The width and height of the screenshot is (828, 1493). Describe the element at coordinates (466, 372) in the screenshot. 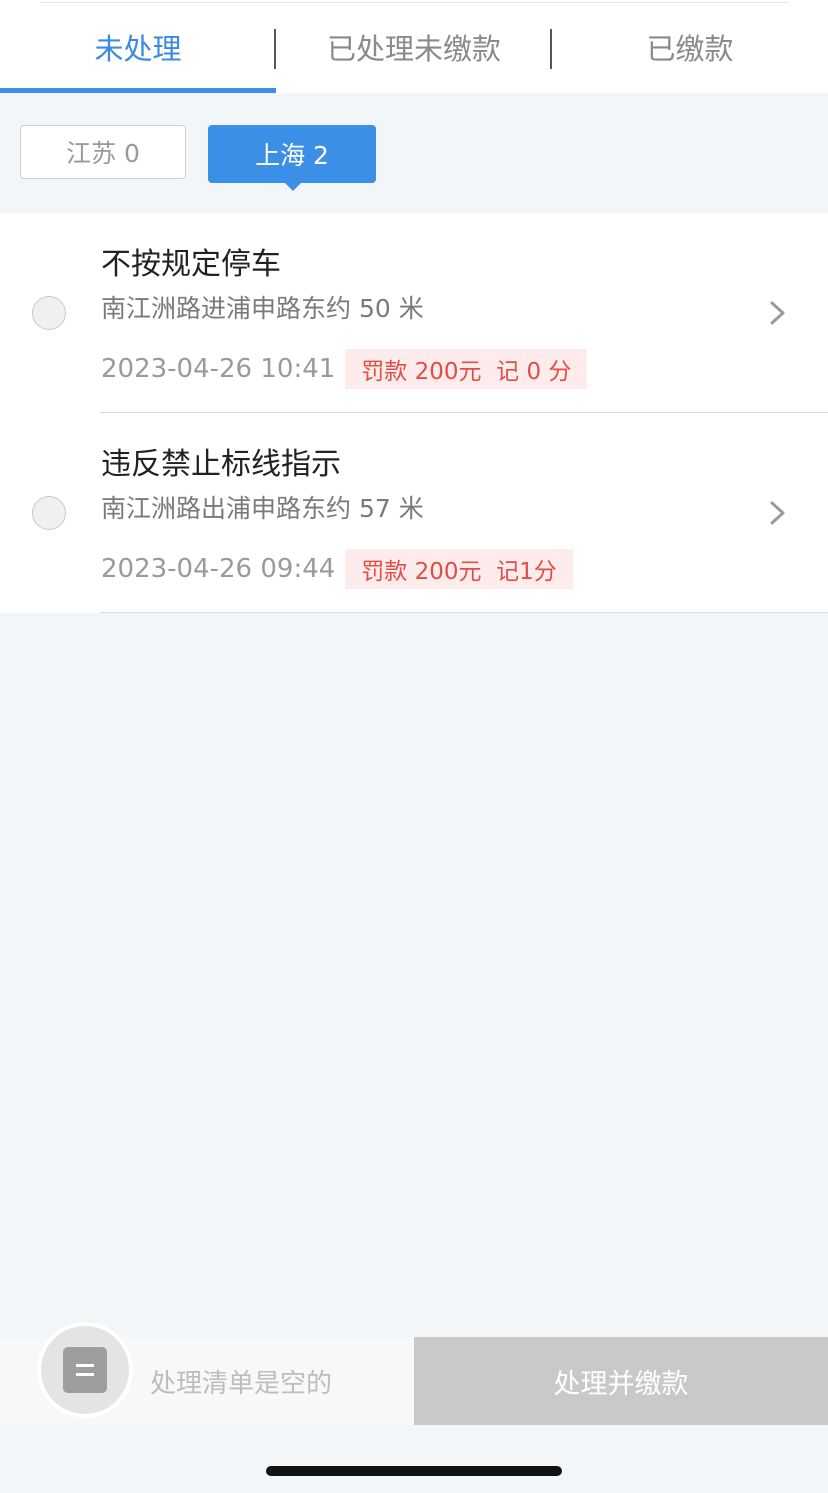

I see `penalty-text: 罚款 200元 记 0 分` at that location.